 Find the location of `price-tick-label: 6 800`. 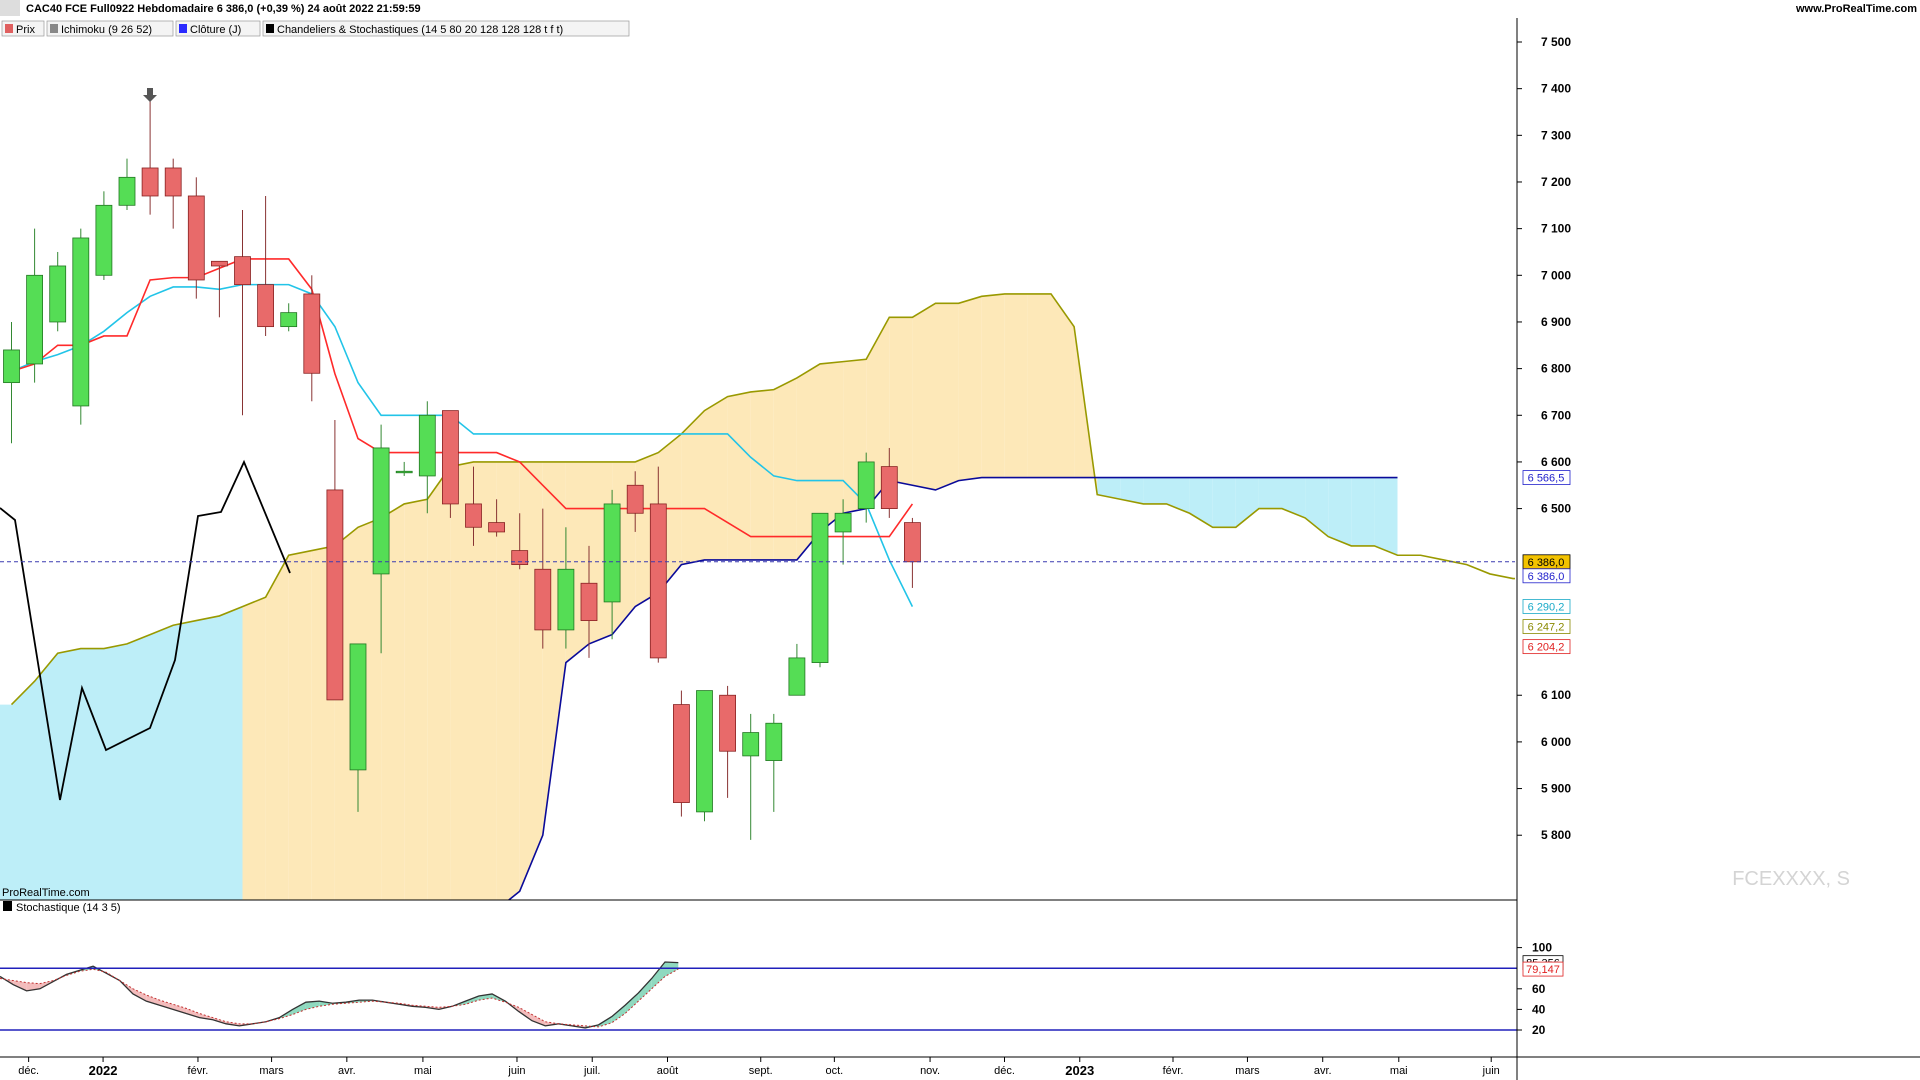

price-tick-label: 6 800 is located at coordinates (1556, 369).